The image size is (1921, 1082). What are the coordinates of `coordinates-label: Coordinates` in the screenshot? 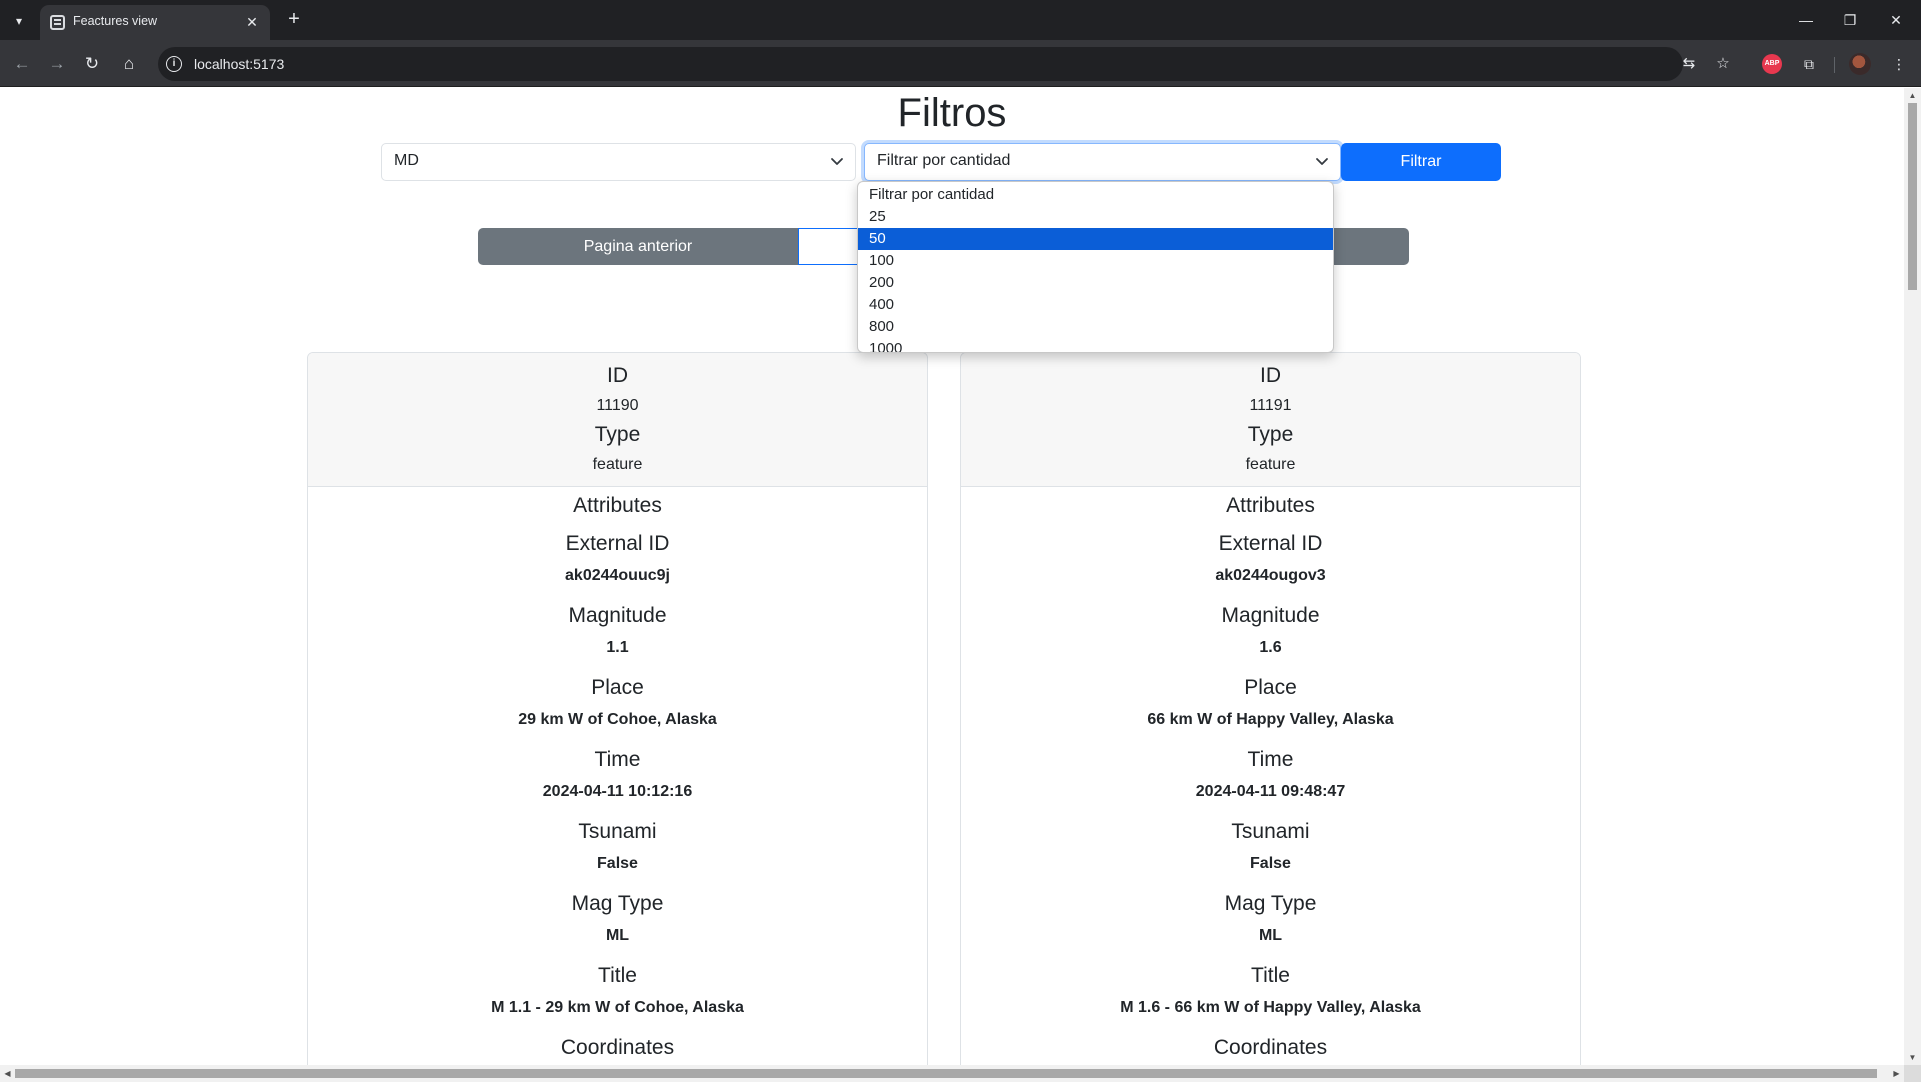 It's located at (1270, 1047).